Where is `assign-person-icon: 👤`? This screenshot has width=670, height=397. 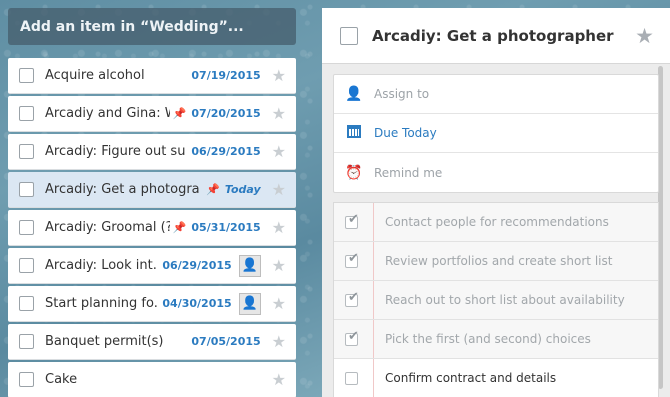
assign-person-icon: 👤 is located at coordinates (354, 94).